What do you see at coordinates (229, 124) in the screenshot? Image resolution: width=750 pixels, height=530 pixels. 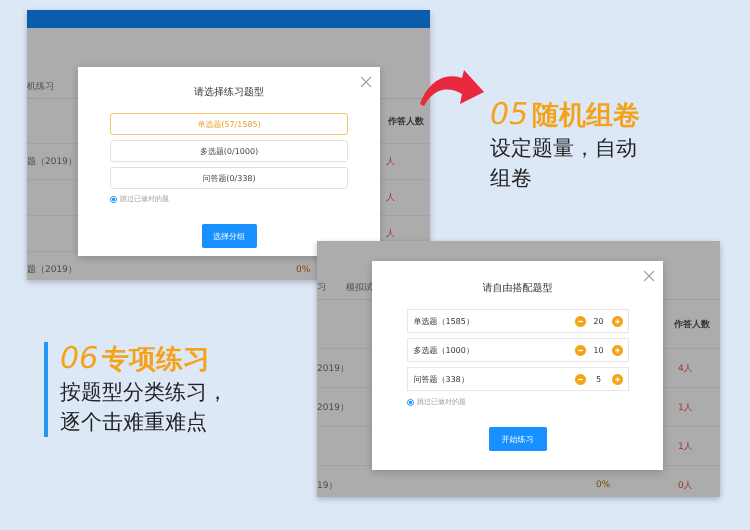 I see `option-button: 单选题(57/1585)` at bounding box center [229, 124].